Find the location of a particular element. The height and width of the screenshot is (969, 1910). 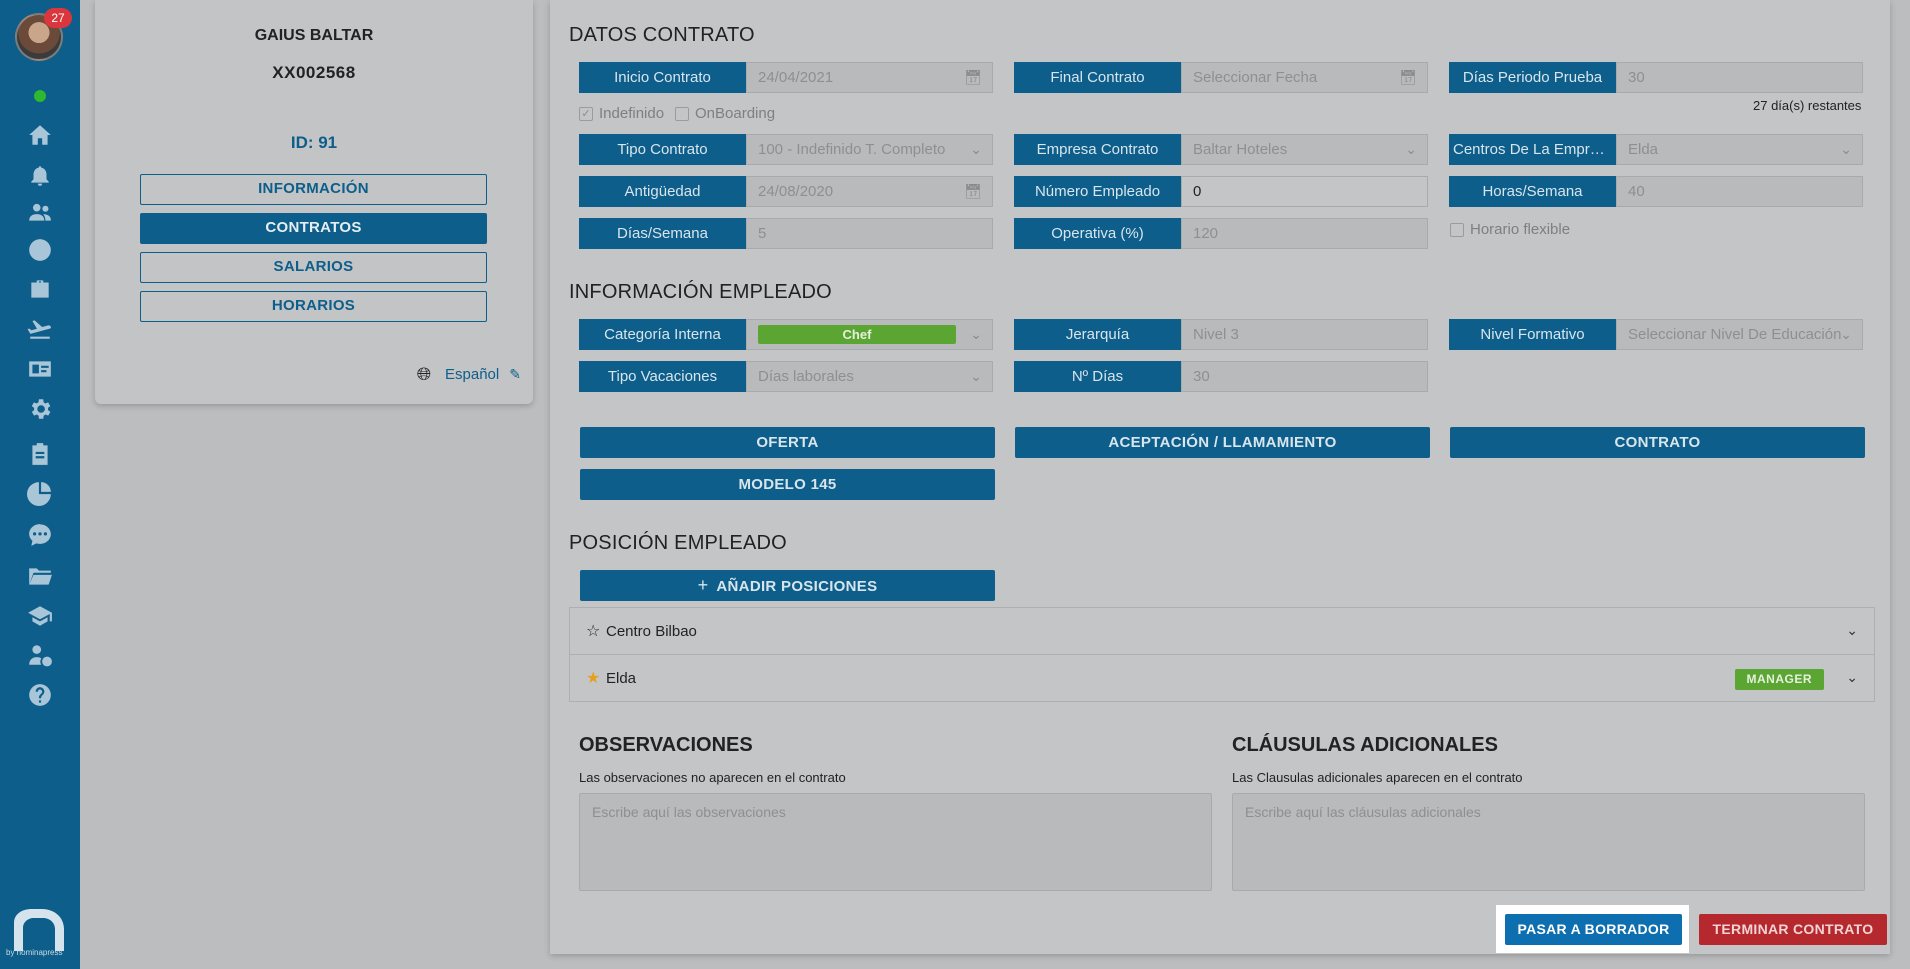

user-dollar-icon is located at coordinates (40, 655).